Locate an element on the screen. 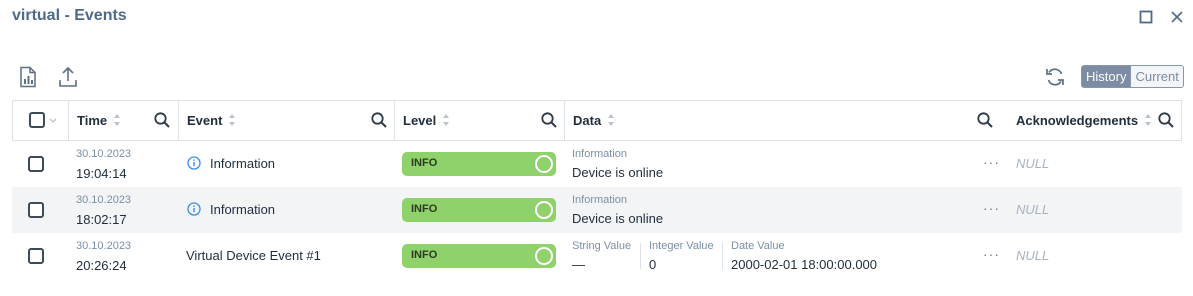 This screenshot has height=296, width=1193. close-icon is located at coordinates (1177, 17).